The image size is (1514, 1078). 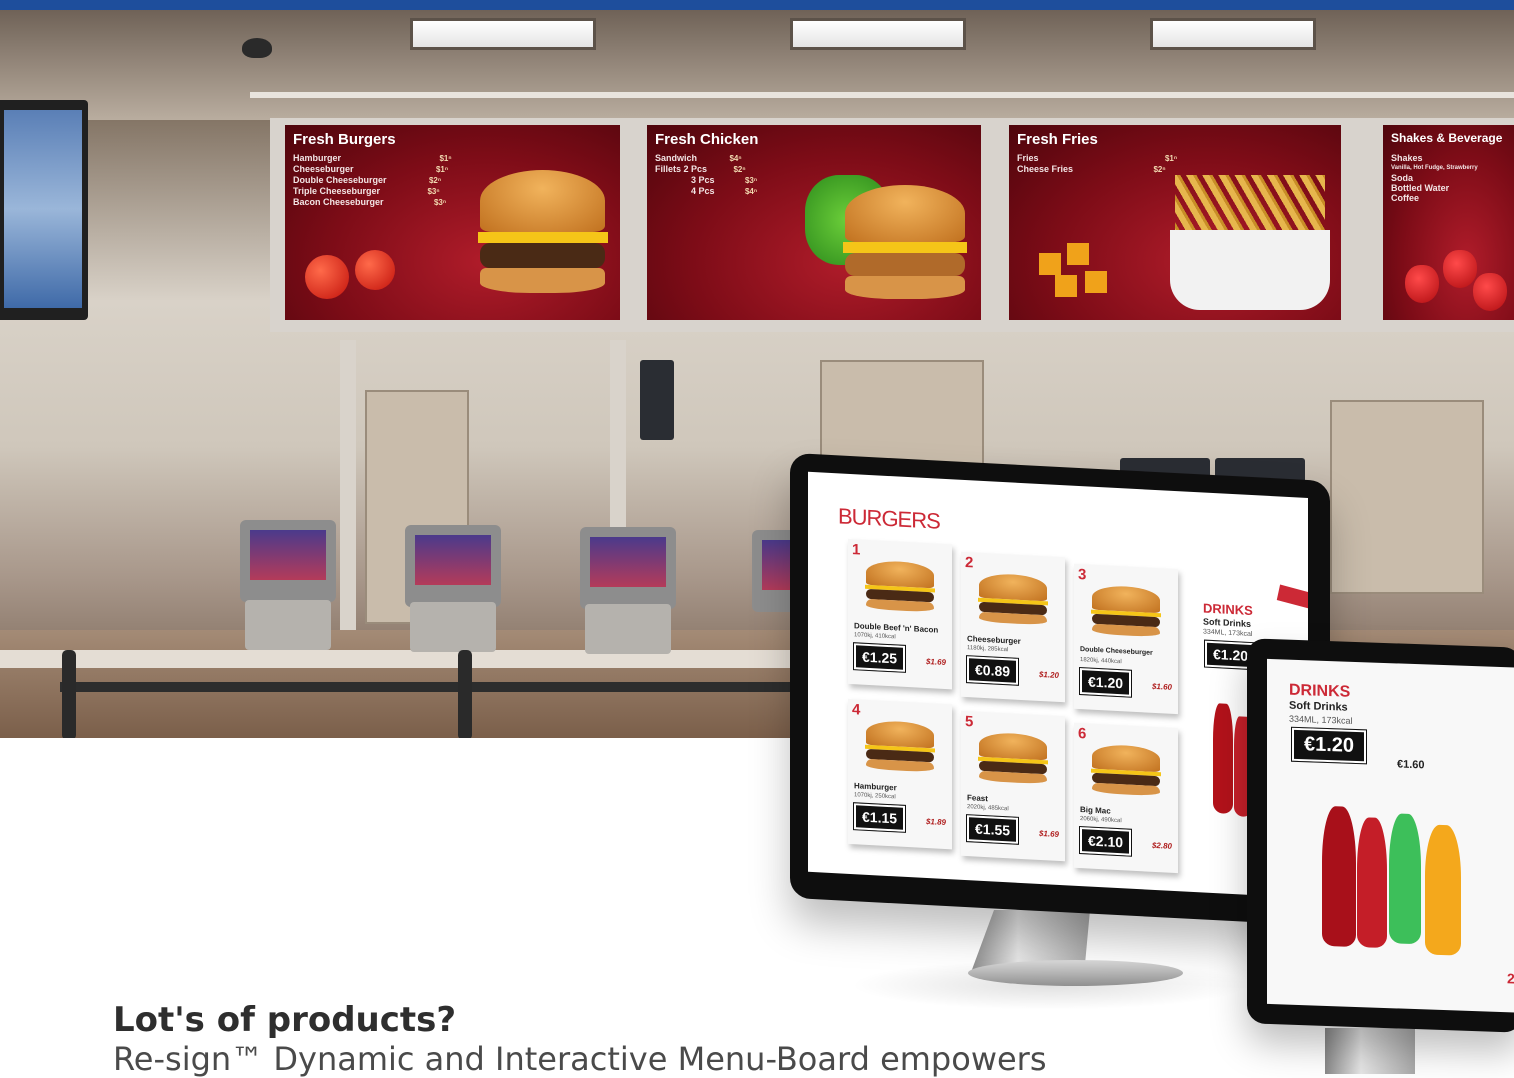 What do you see at coordinates (371, 169) in the screenshot?
I see `board-item: Cheeseburger $1ⁿ` at bounding box center [371, 169].